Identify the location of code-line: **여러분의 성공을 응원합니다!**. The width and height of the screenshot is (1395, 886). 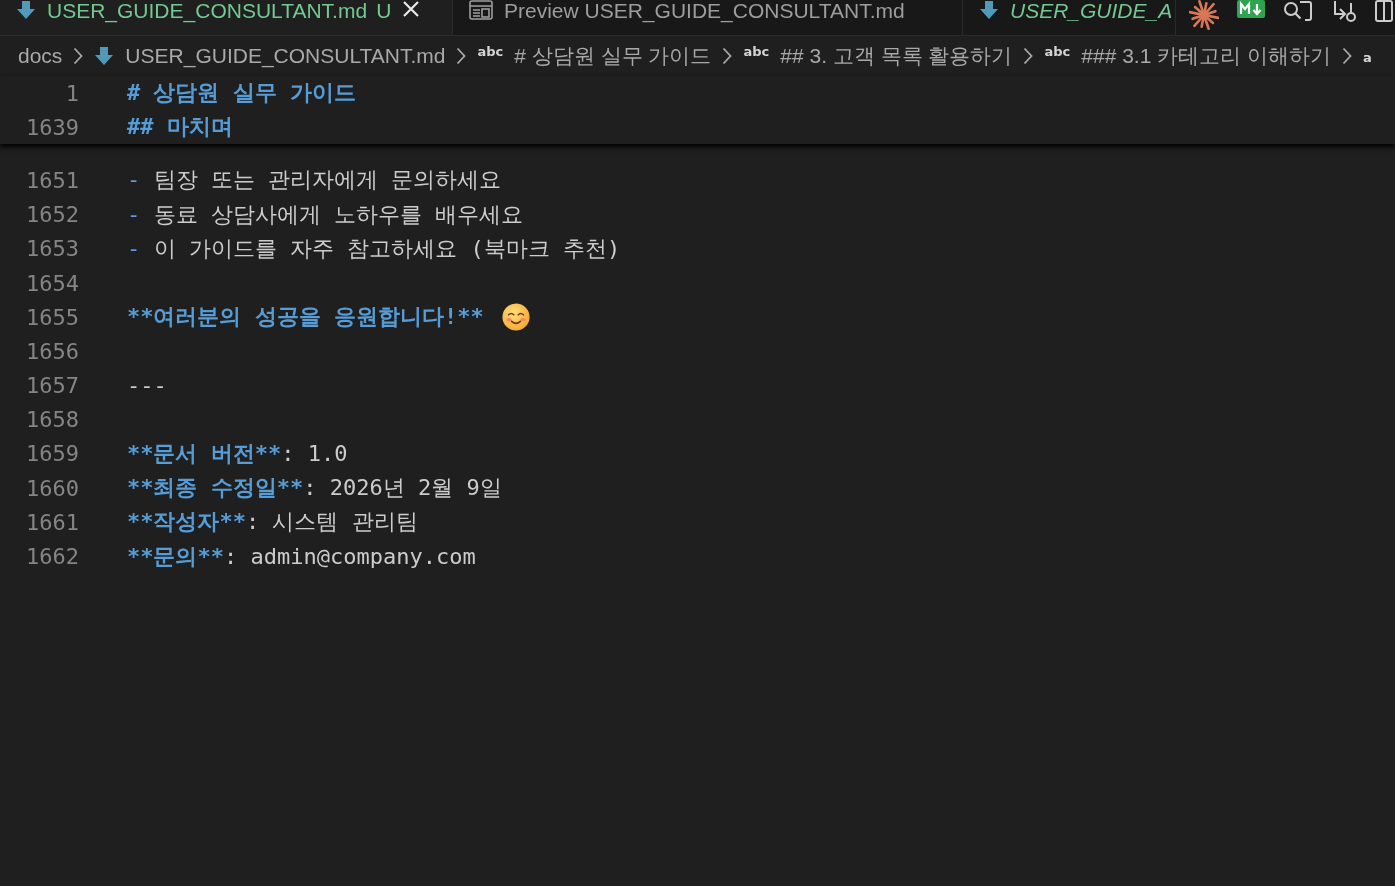
(305, 317).